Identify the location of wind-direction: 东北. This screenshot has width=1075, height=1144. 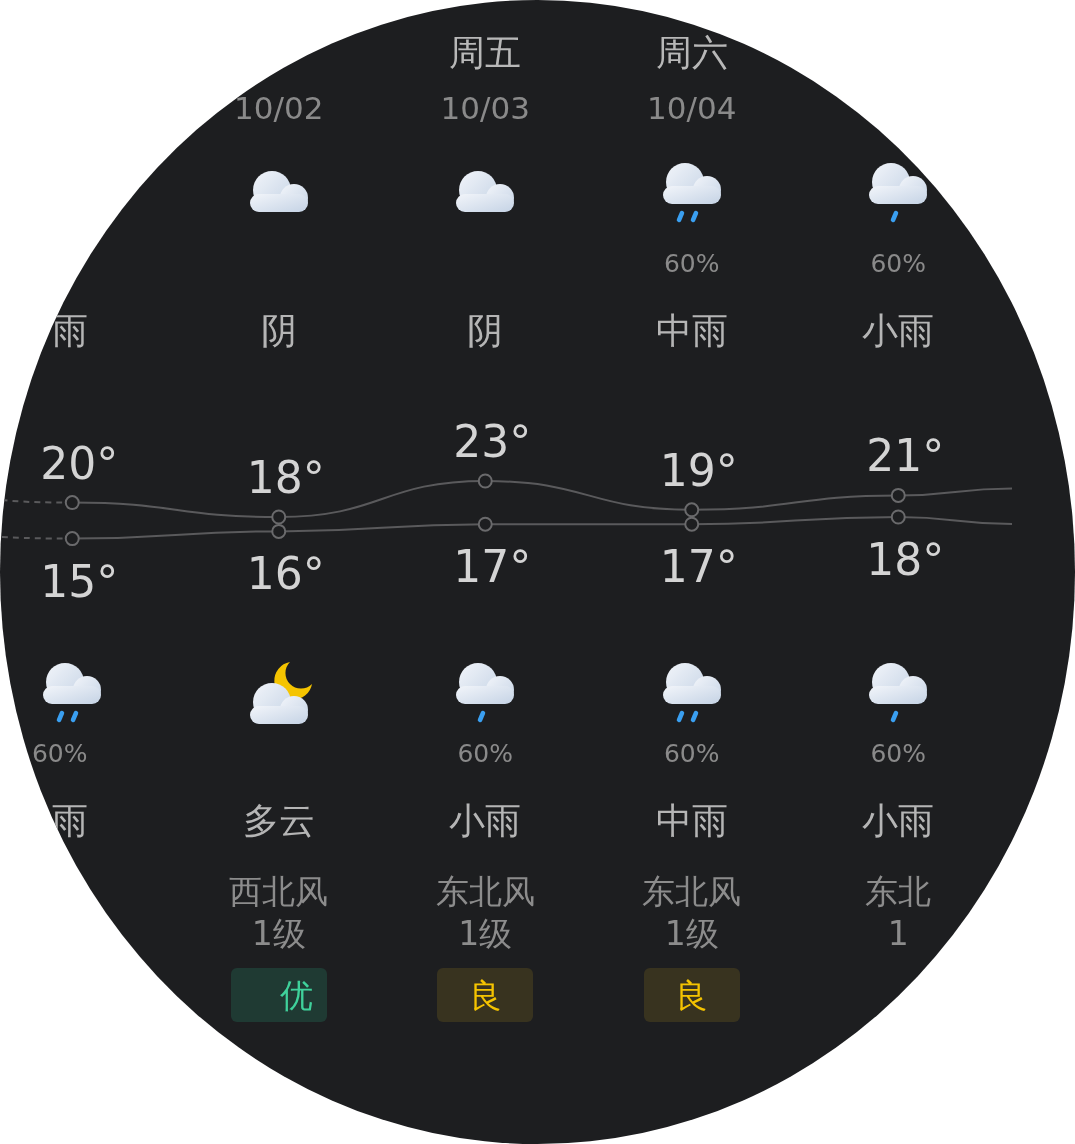
(898, 892).